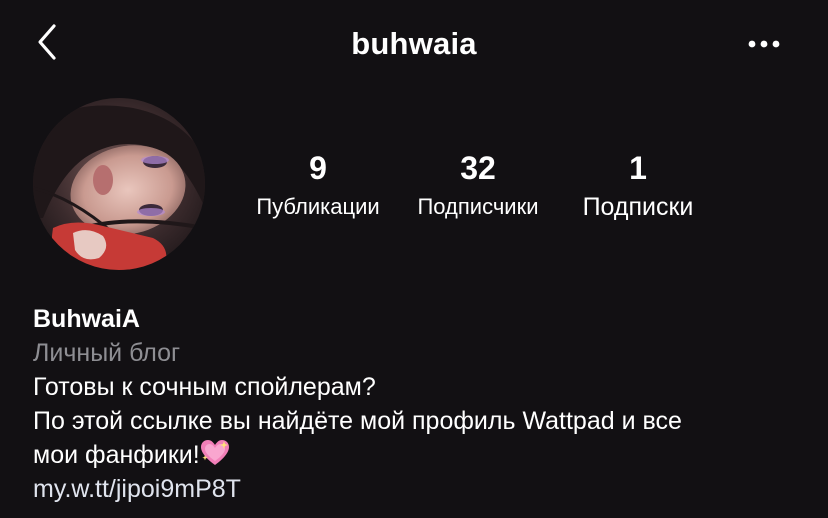 The image size is (828, 518). I want to click on bio-link: my.w.tt/jipoi9mP8T, so click(423, 489).